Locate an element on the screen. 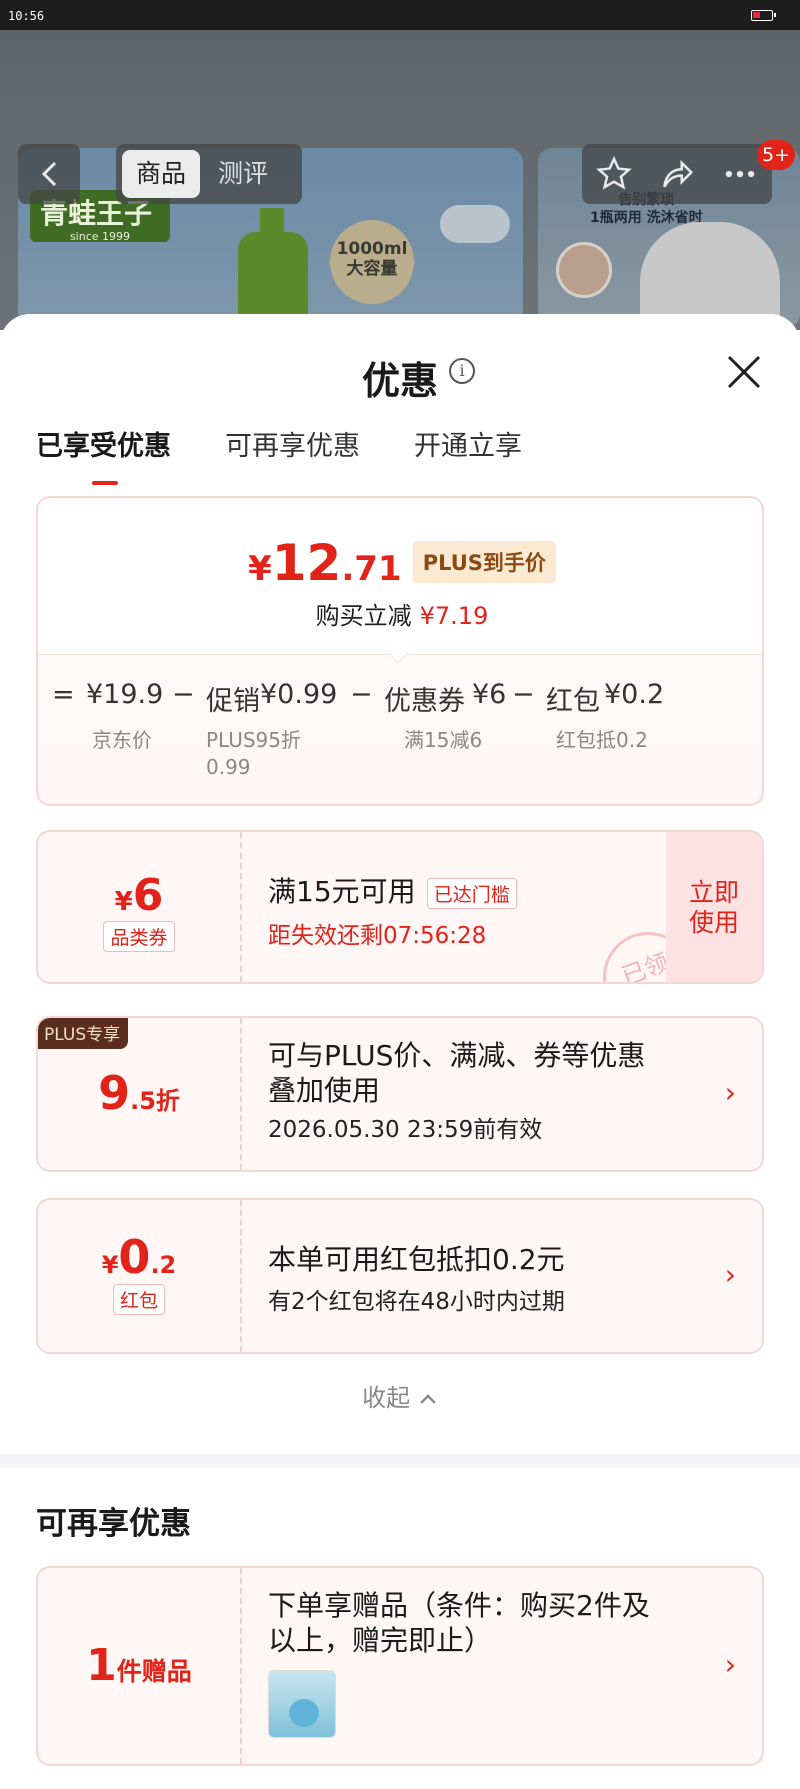  formula-sub: 京东价 is located at coordinates (122, 740).